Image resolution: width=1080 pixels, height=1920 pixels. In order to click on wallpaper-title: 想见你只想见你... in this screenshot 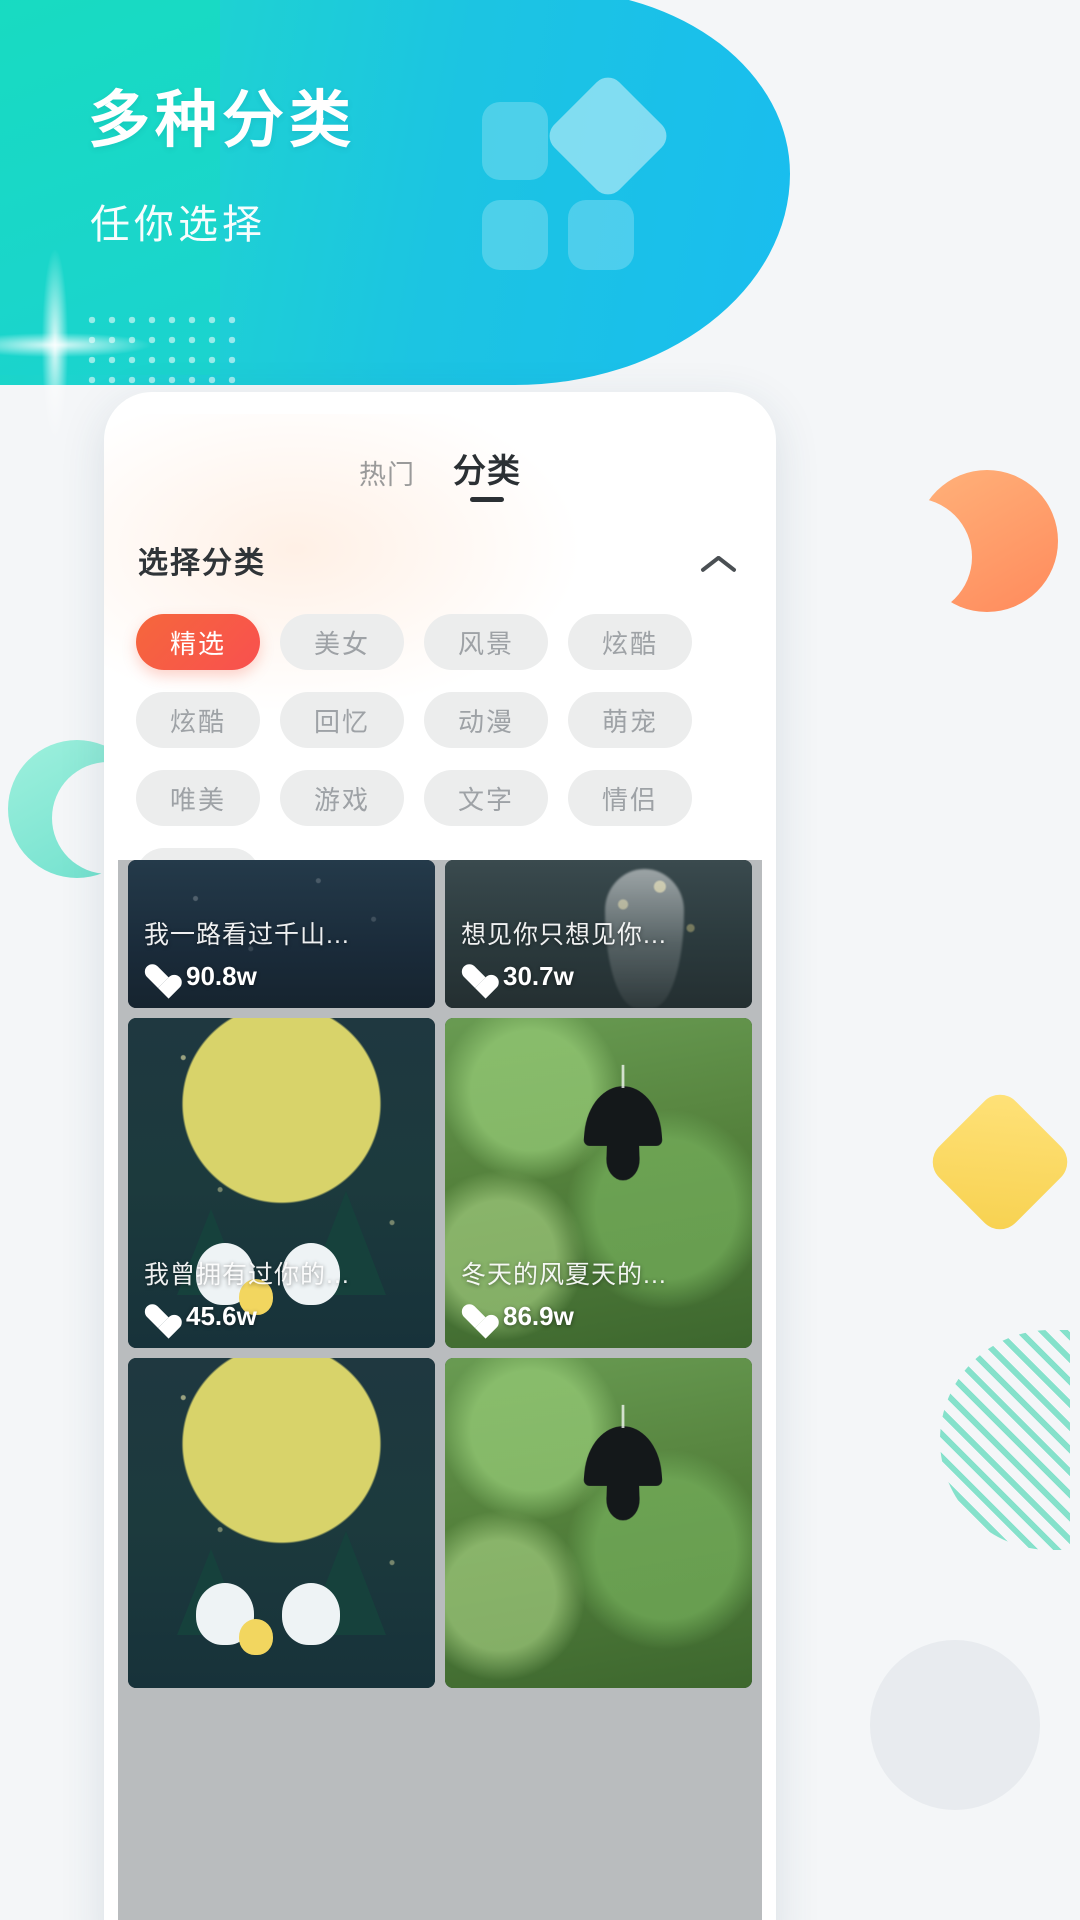, I will do `click(564, 935)`.